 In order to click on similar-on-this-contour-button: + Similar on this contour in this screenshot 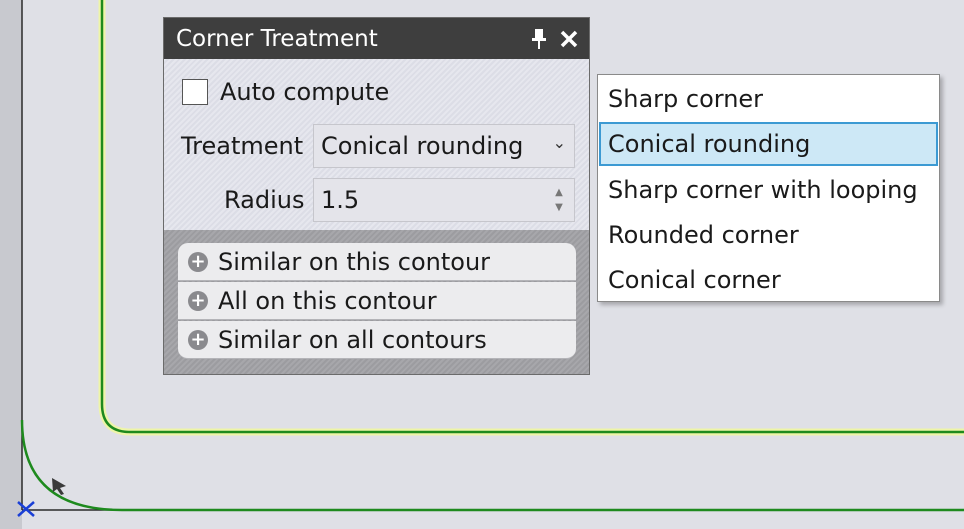, I will do `click(377, 262)`.